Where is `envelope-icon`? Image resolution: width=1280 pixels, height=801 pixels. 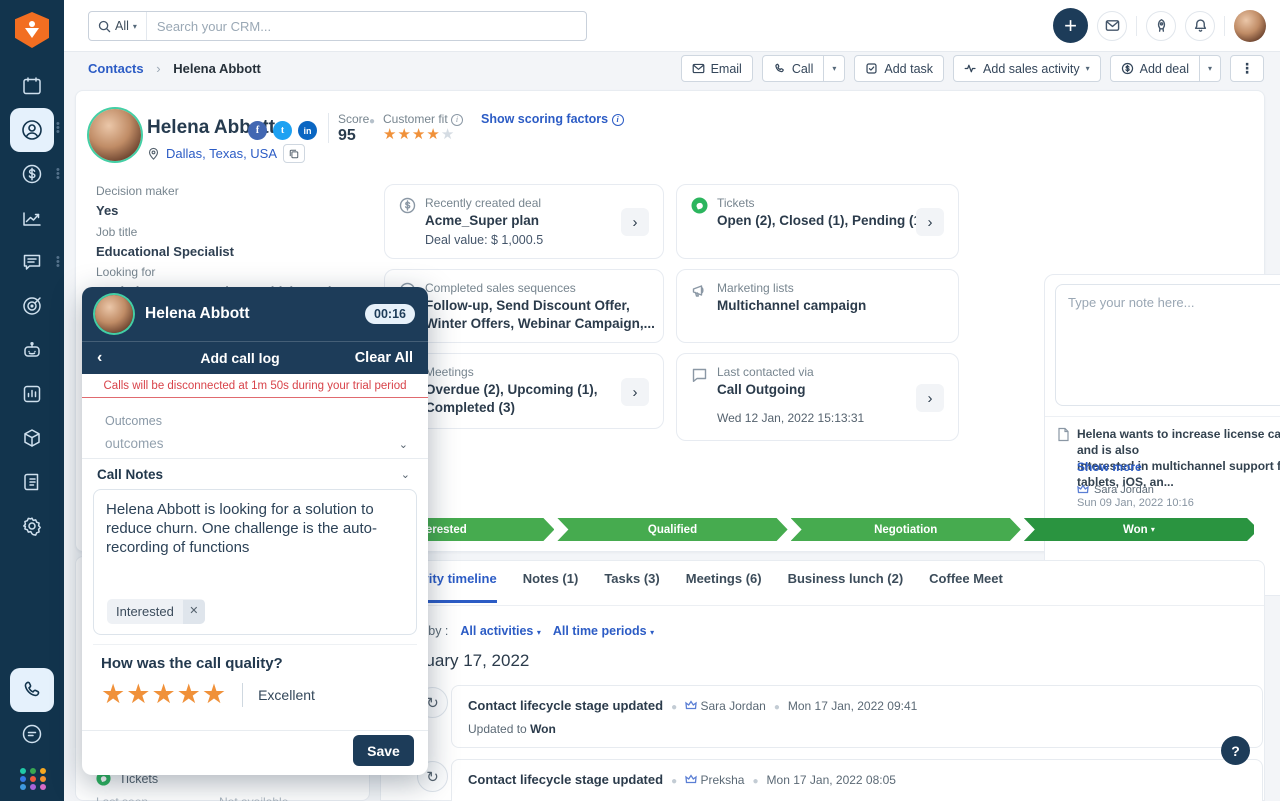
envelope-icon is located at coordinates (1112, 25).